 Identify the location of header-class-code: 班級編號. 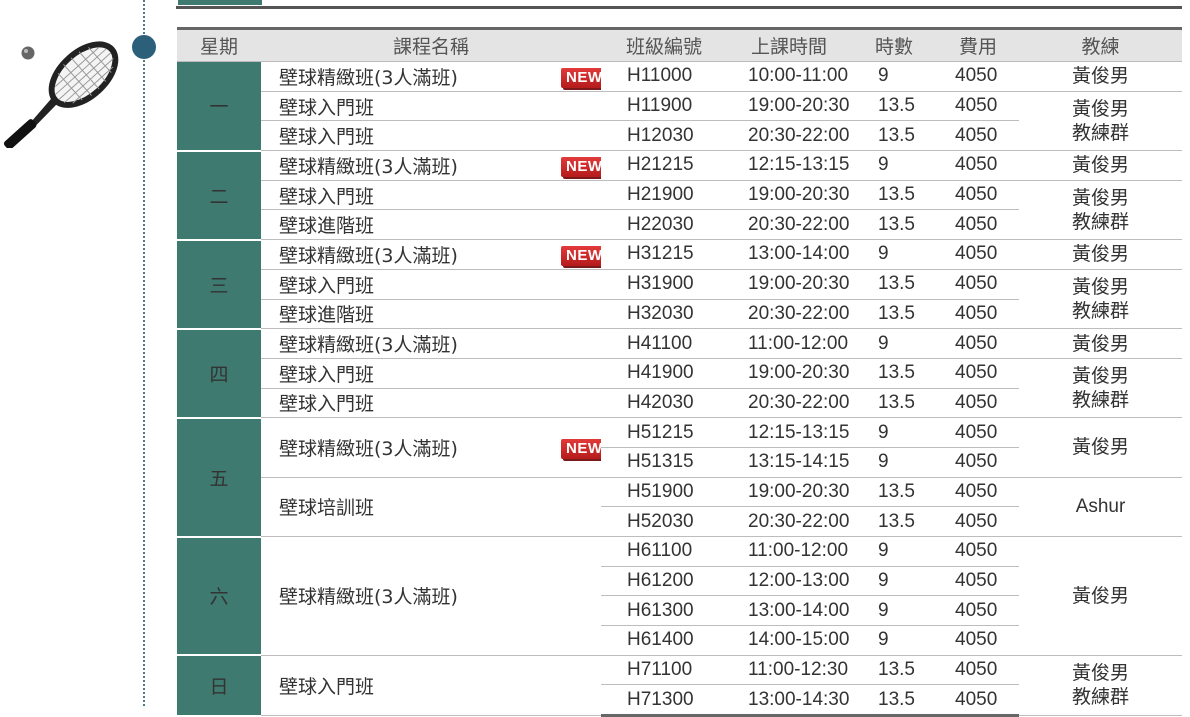
(664, 44).